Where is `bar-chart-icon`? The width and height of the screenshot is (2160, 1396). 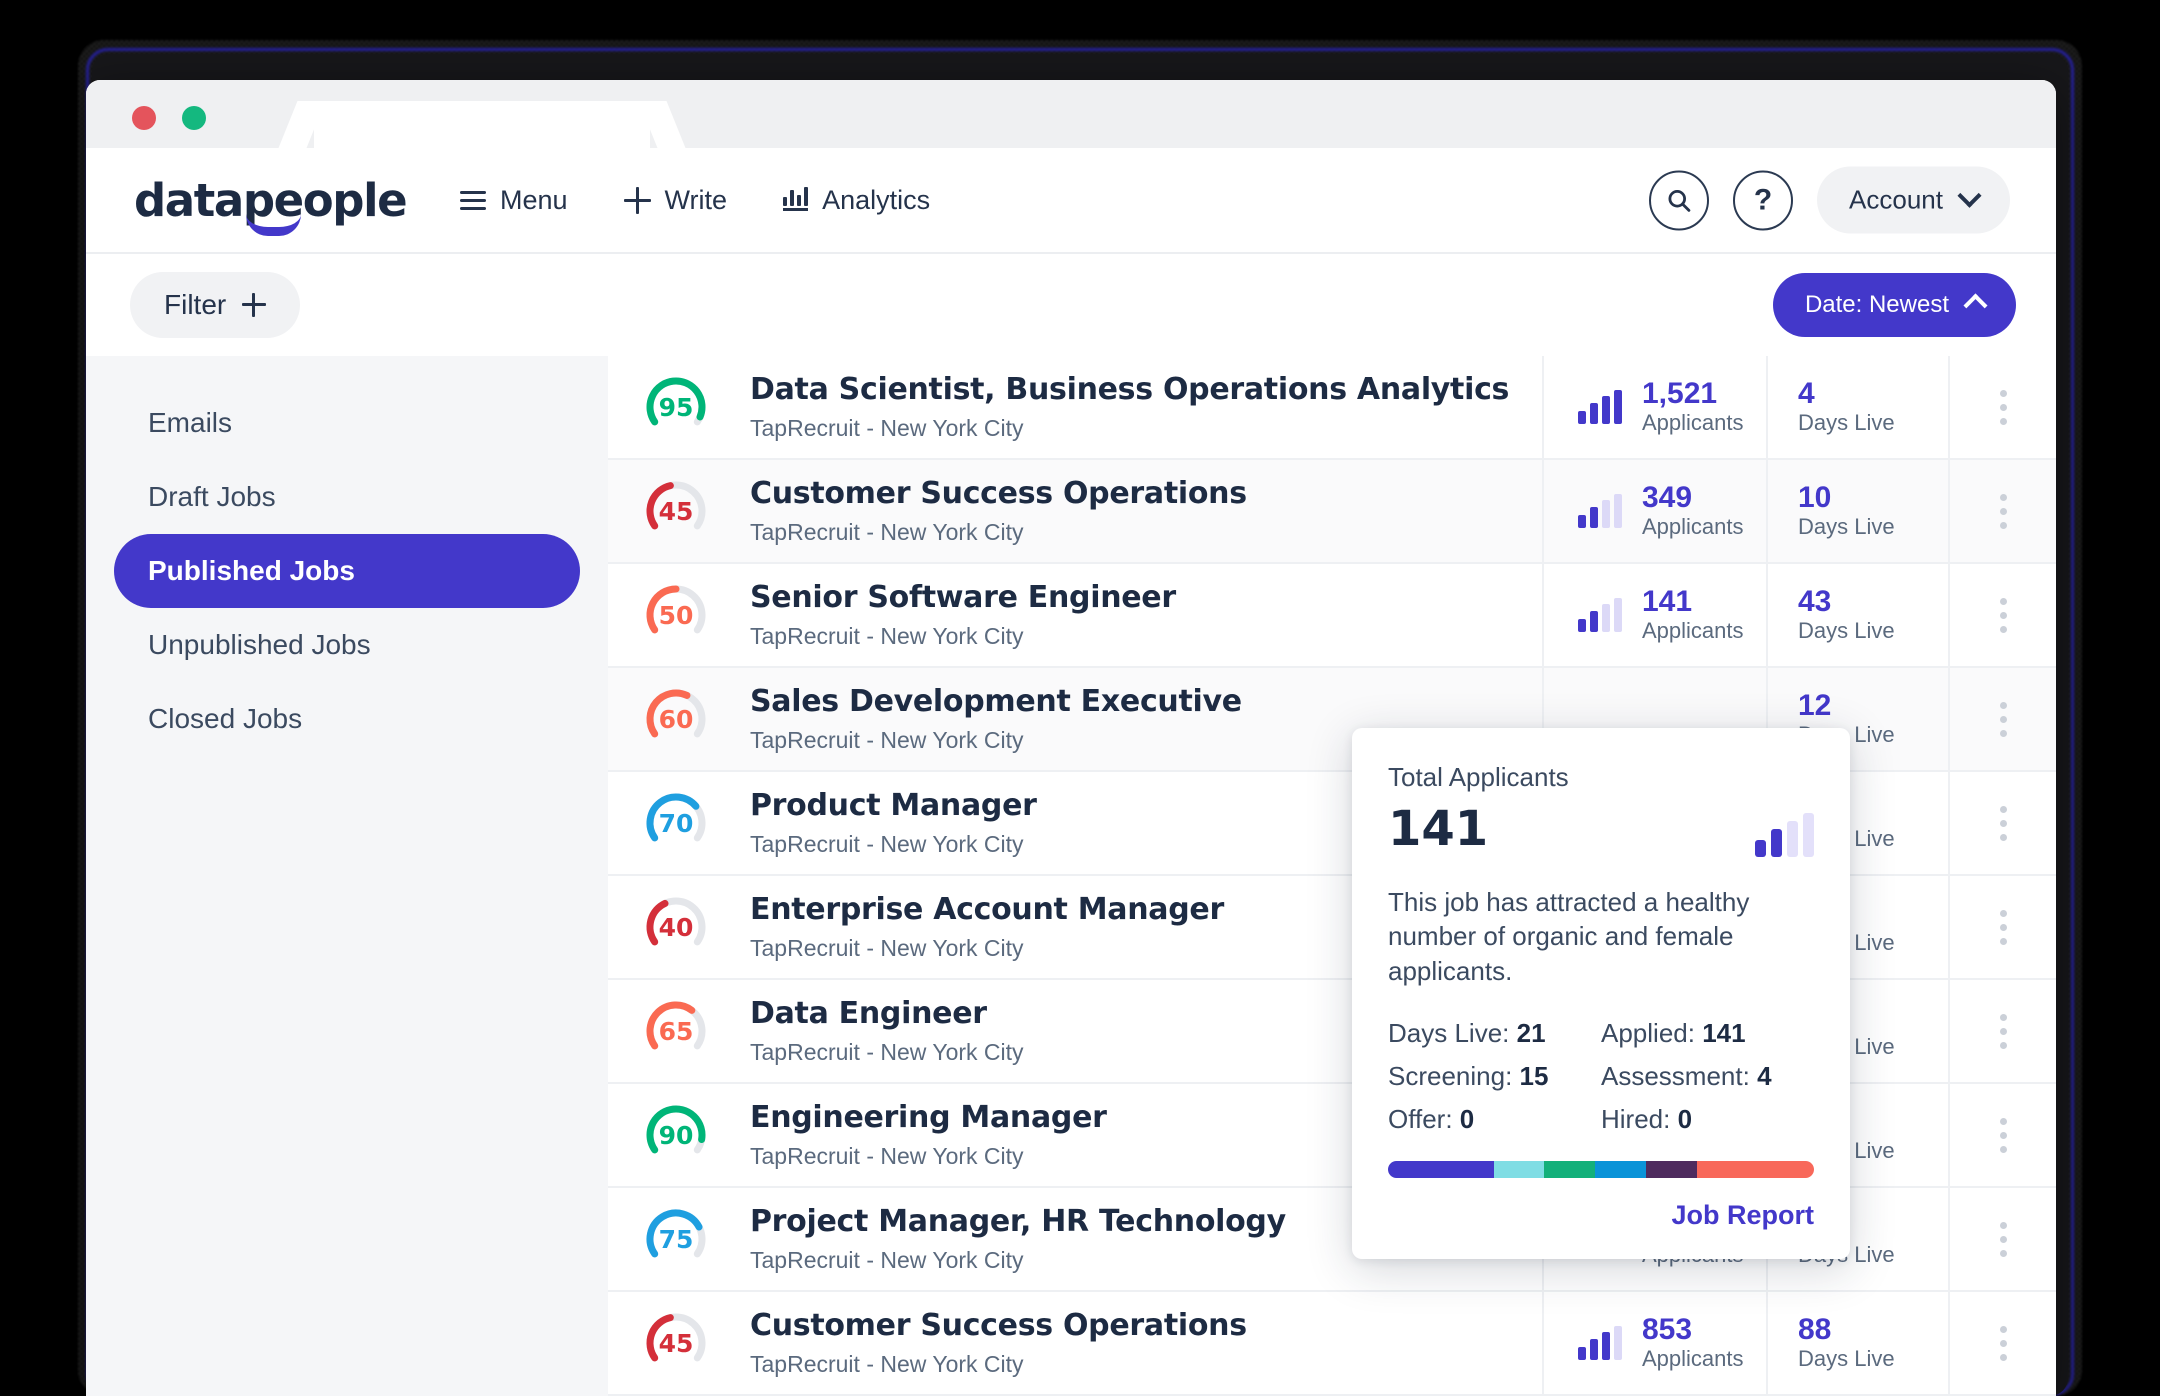 bar-chart-icon is located at coordinates (796, 199).